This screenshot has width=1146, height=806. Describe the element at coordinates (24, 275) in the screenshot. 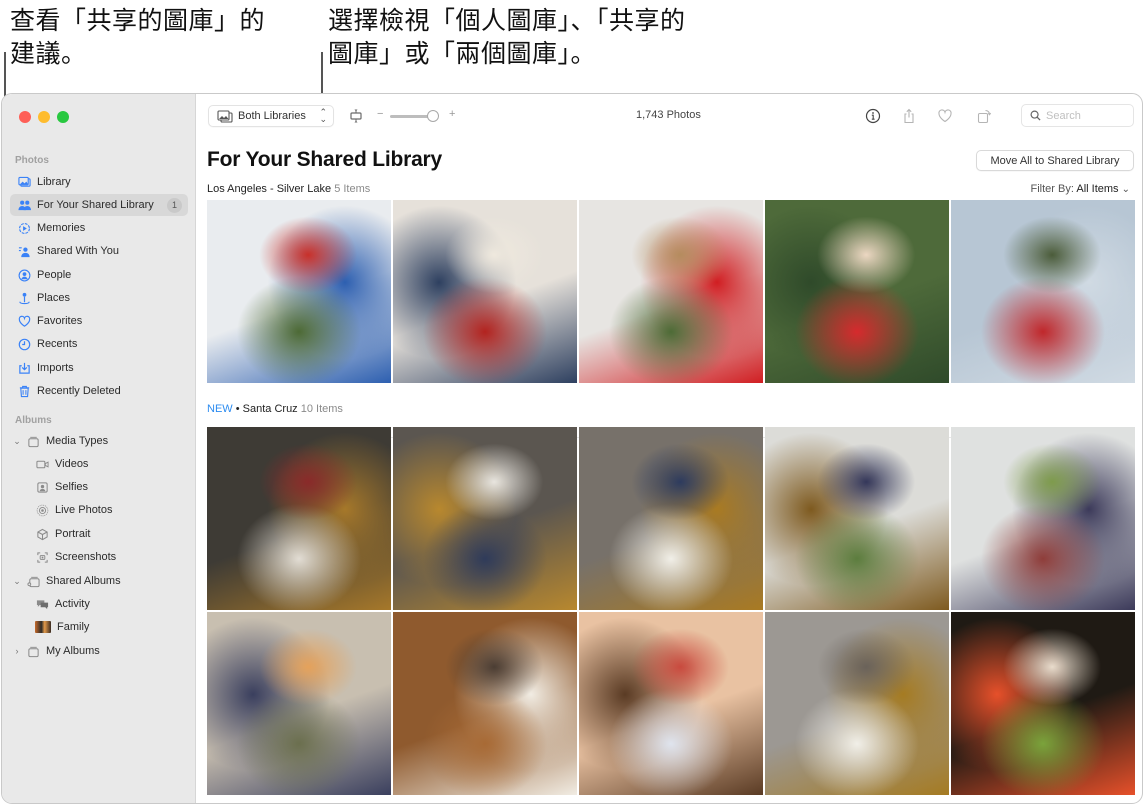

I see `people-icon` at that location.